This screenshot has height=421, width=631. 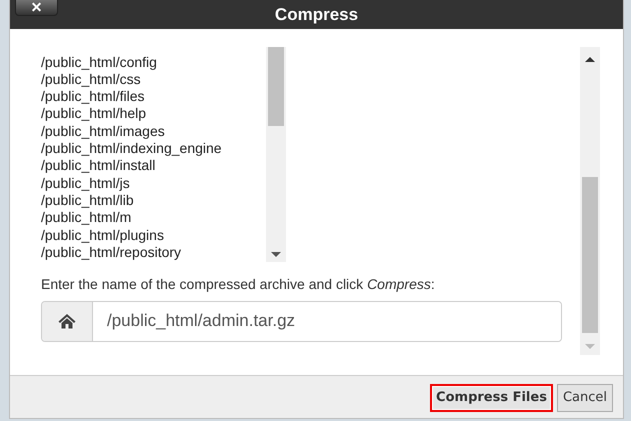 What do you see at coordinates (103, 235) in the screenshot?
I see `folder-path: /public_html/plugins` at bounding box center [103, 235].